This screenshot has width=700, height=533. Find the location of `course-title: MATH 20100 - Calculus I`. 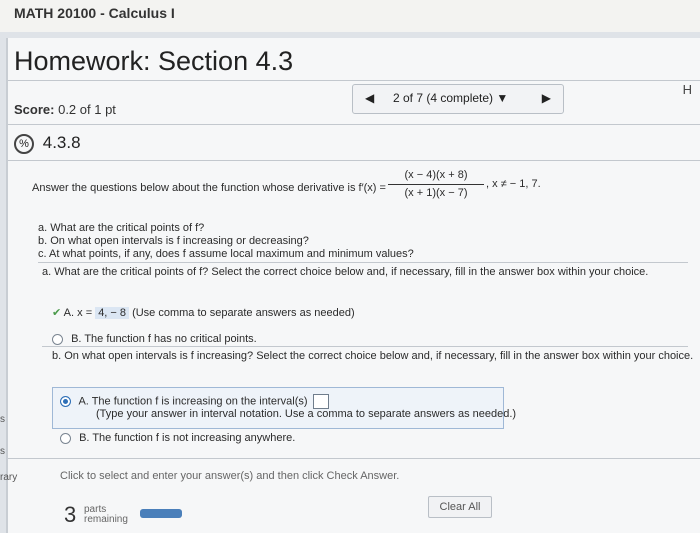

course-title: MATH 20100 - Calculus I is located at coordinates (94, 13).